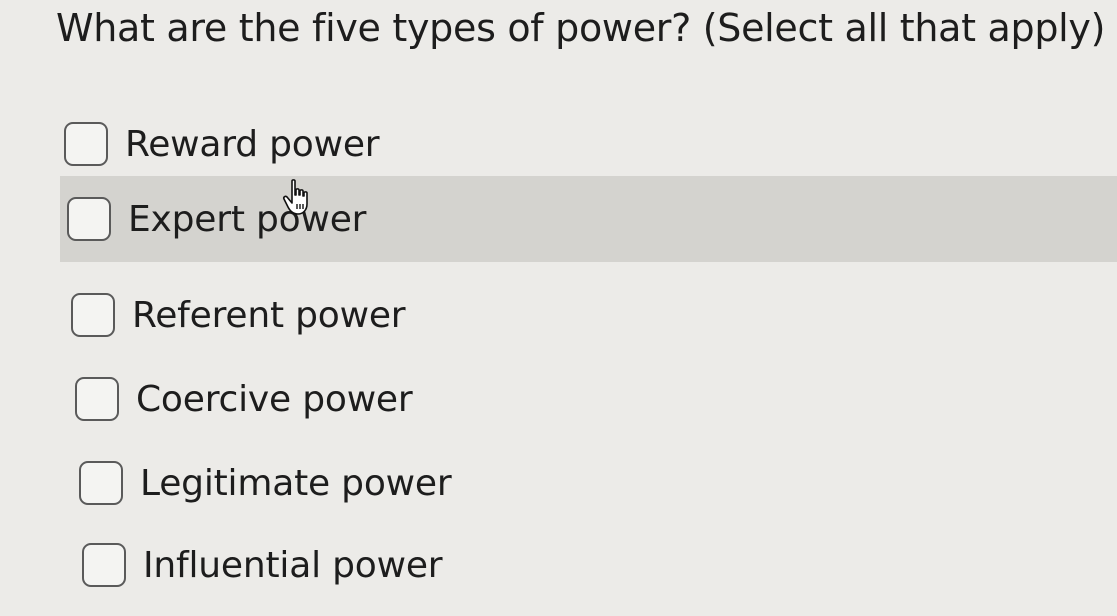 This screenshot has width=1117, height=616. I want to click on option-label: Legitimate power, so click(296, 483).